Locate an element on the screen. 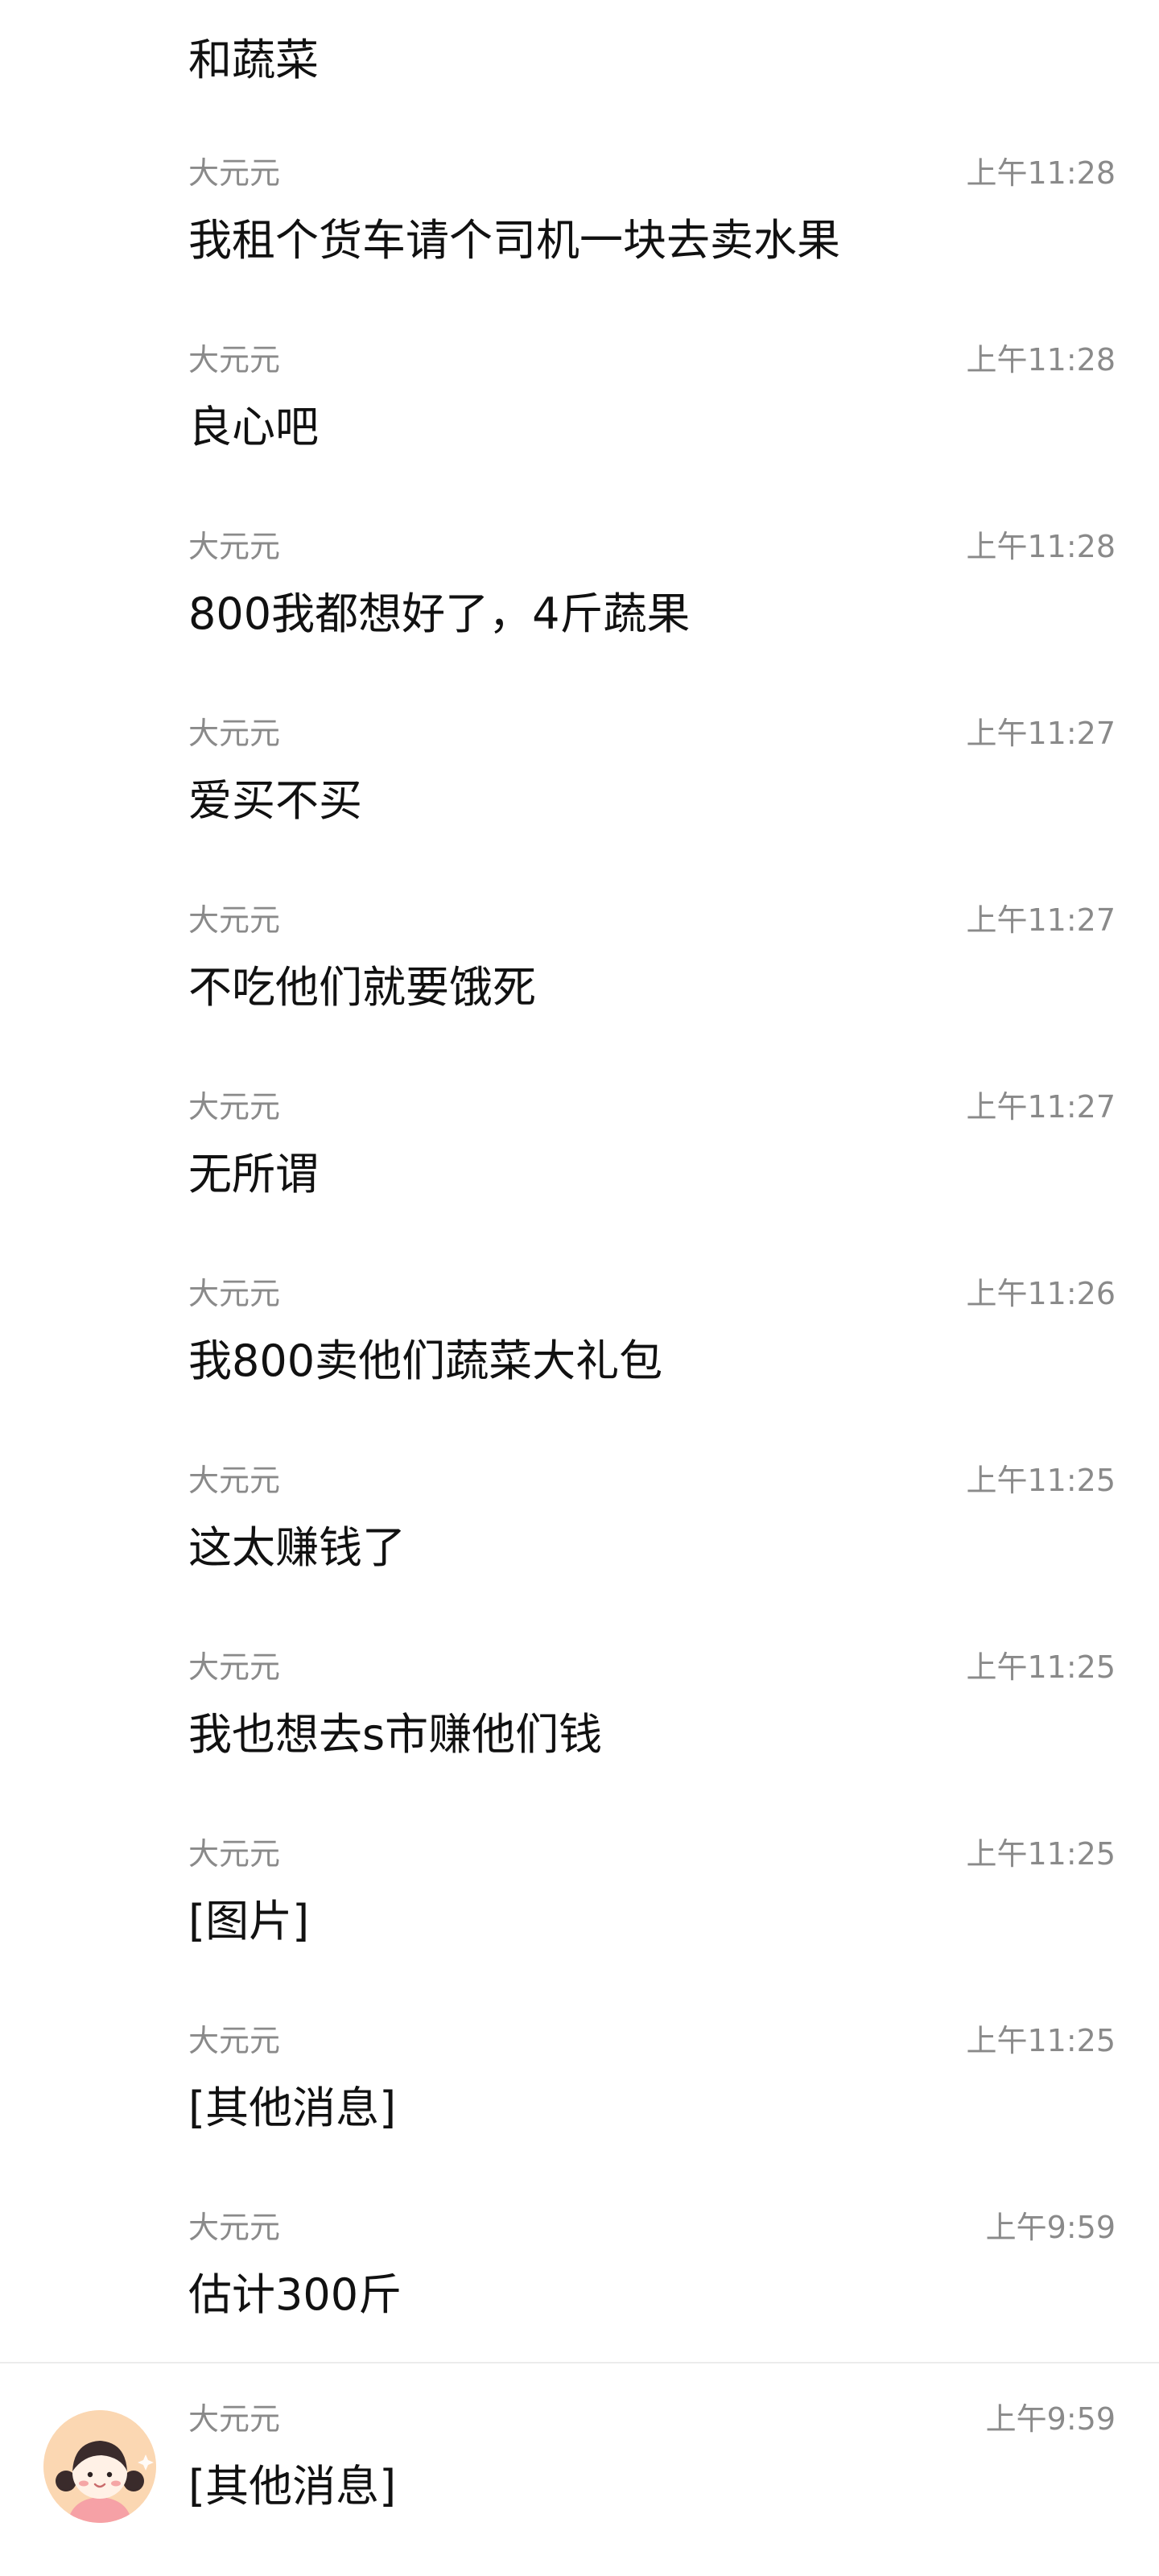 The width and height of the screenshot is (1159, 2576). message-item: 大元元 上午11:27 不吃他们就要饿死 is located at coordinates (579, 993).